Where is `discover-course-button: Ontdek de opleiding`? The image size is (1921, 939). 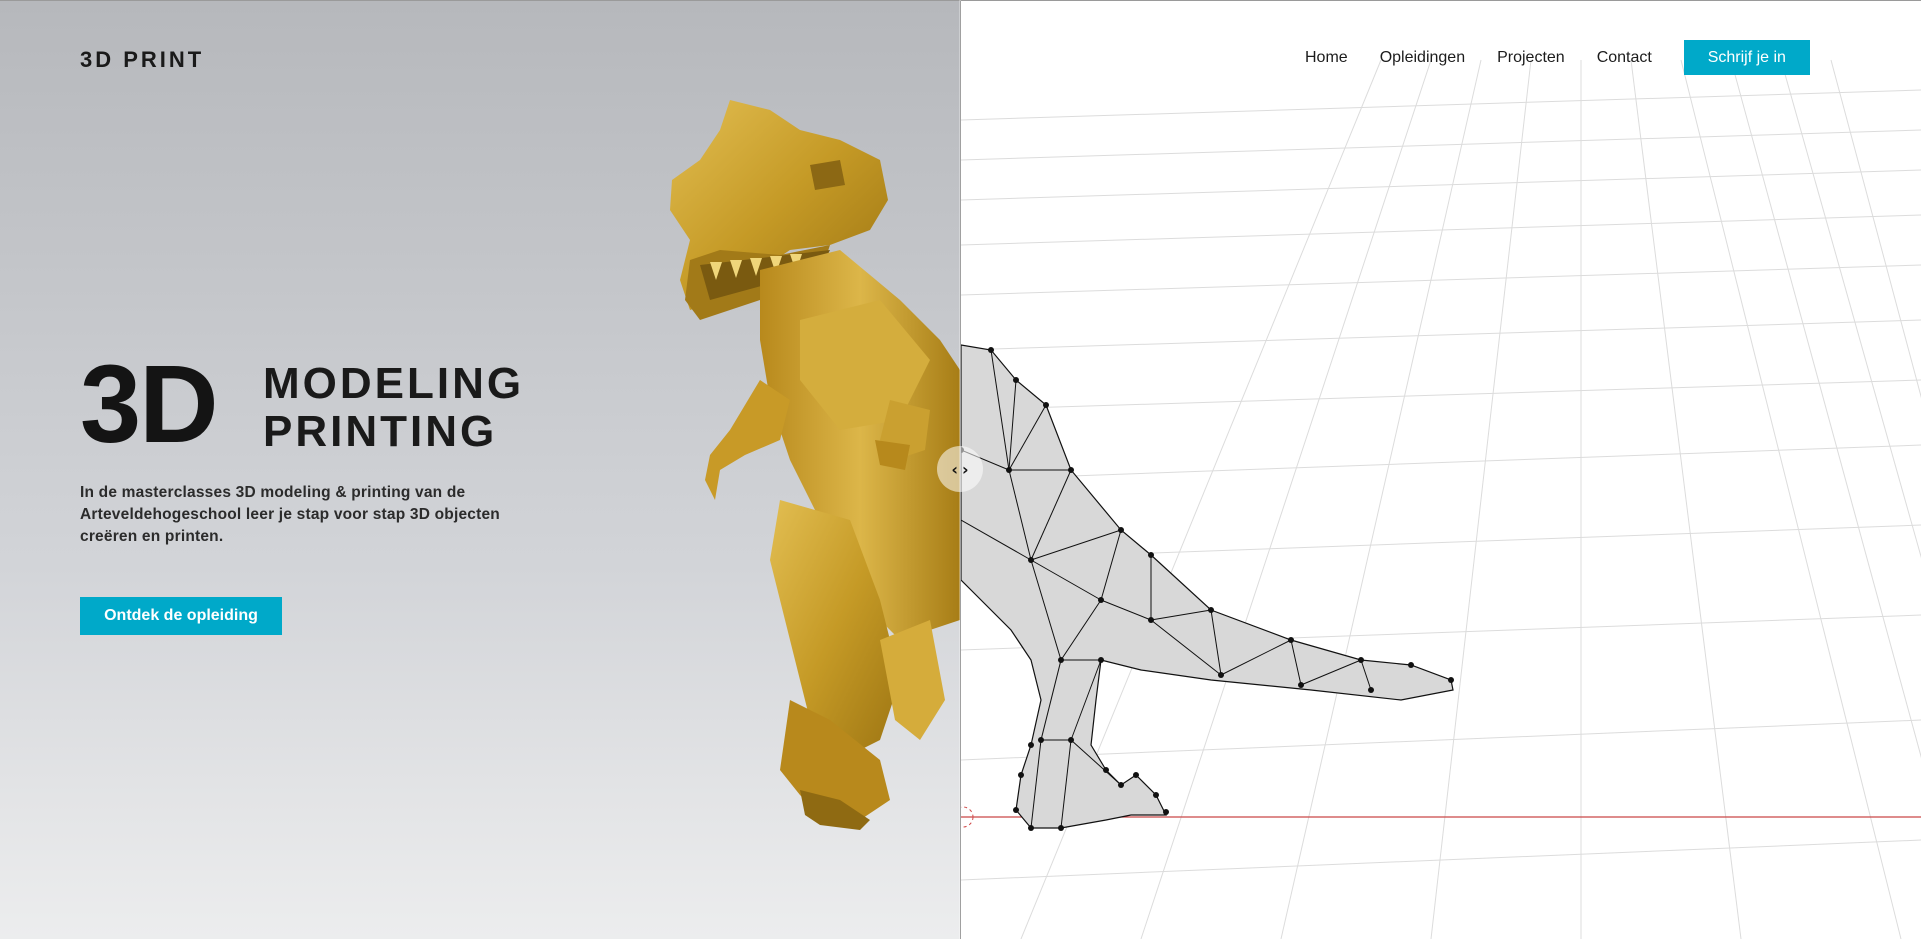 discover-course-button: Ontdek de opleiding is located at coordinates (181, 616).